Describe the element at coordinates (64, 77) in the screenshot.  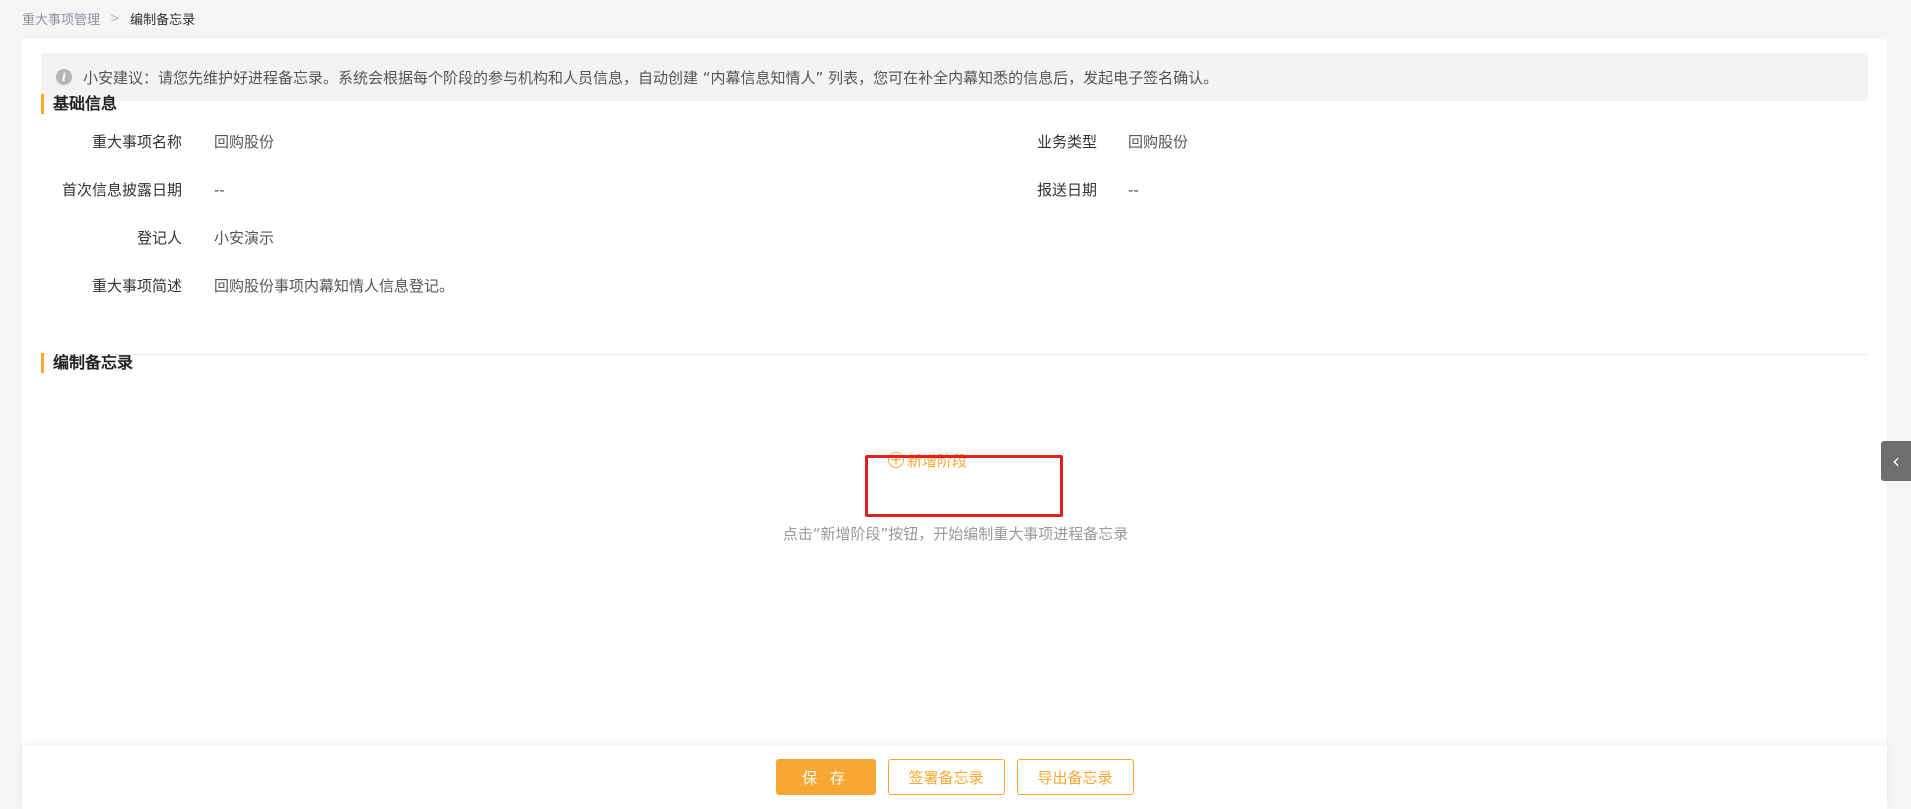
I see `info-icon: i` at that location.